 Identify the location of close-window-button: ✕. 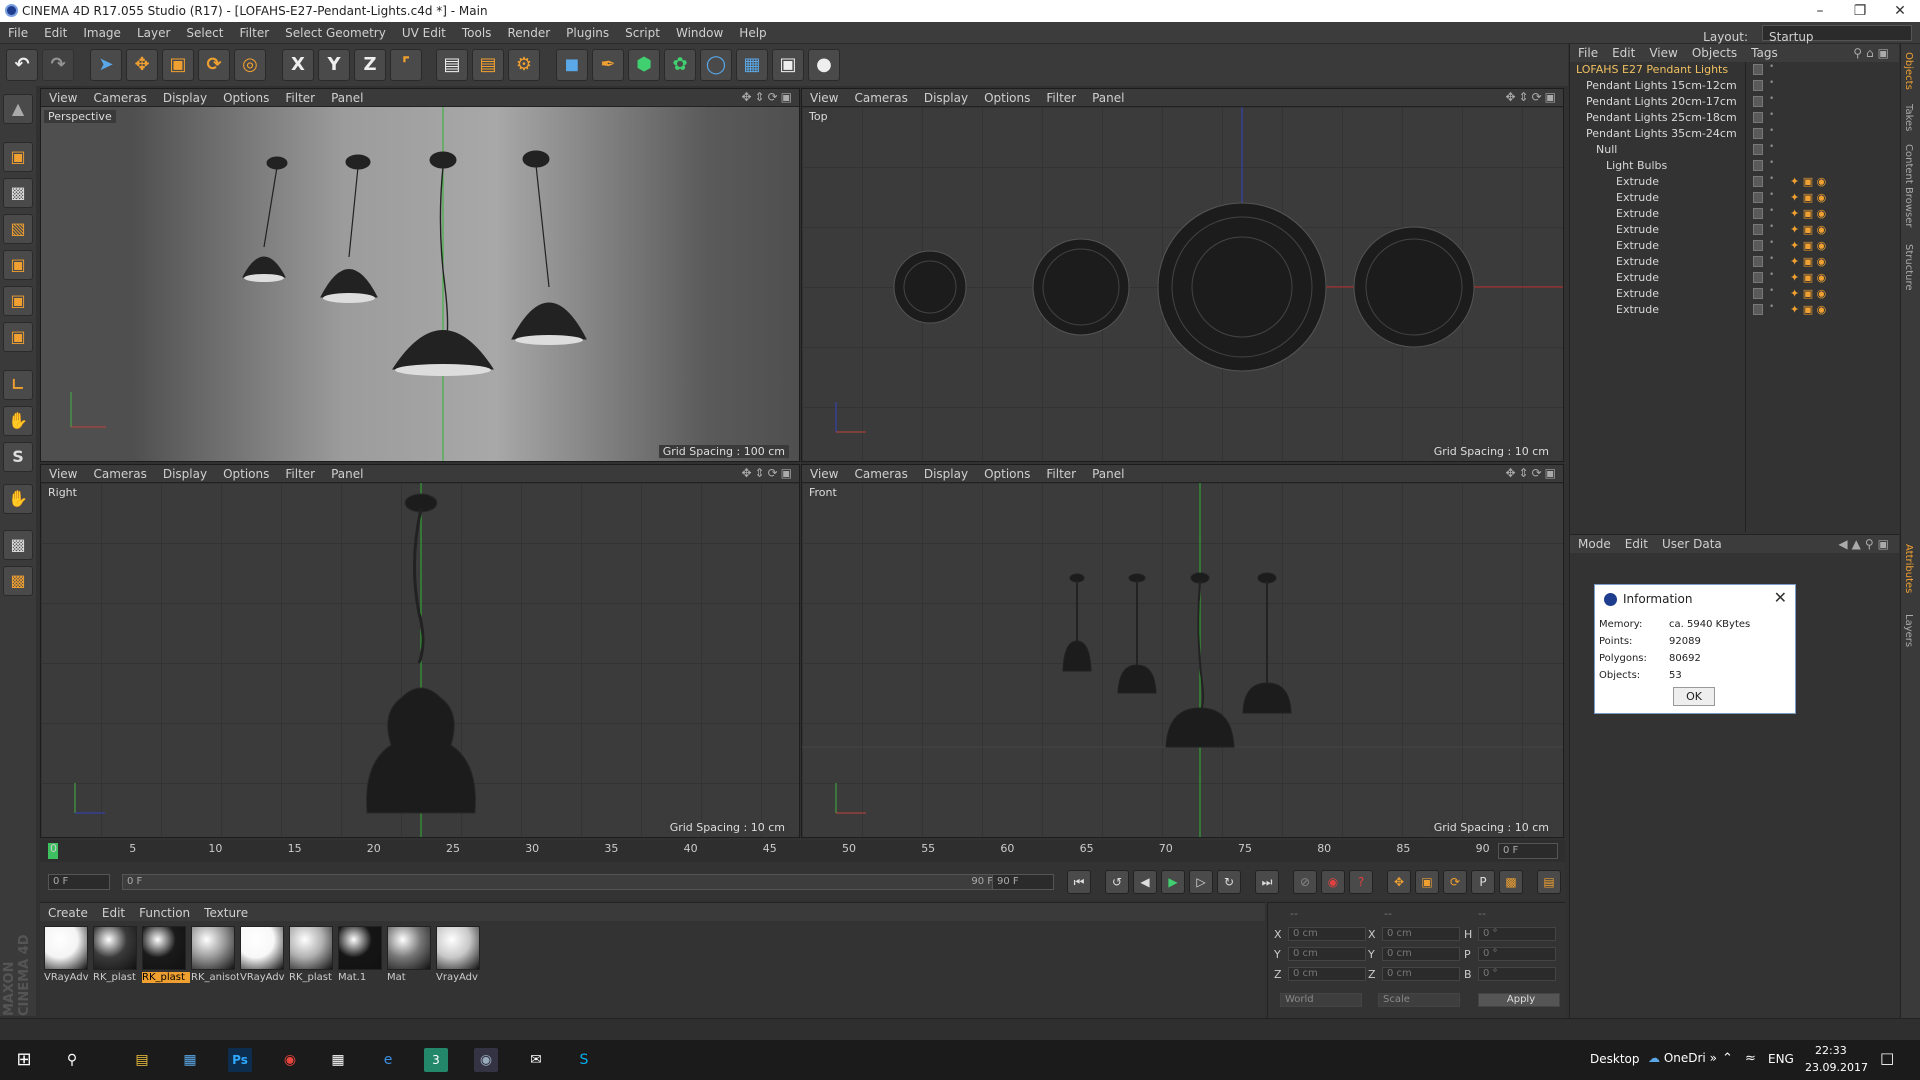
(1900, 11).